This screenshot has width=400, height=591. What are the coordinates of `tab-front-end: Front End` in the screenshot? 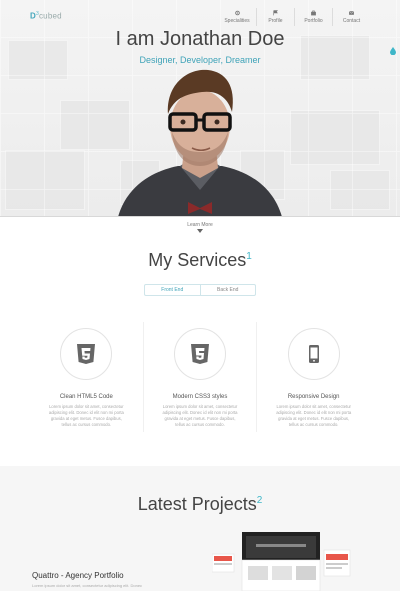 It's located at (173, 290).